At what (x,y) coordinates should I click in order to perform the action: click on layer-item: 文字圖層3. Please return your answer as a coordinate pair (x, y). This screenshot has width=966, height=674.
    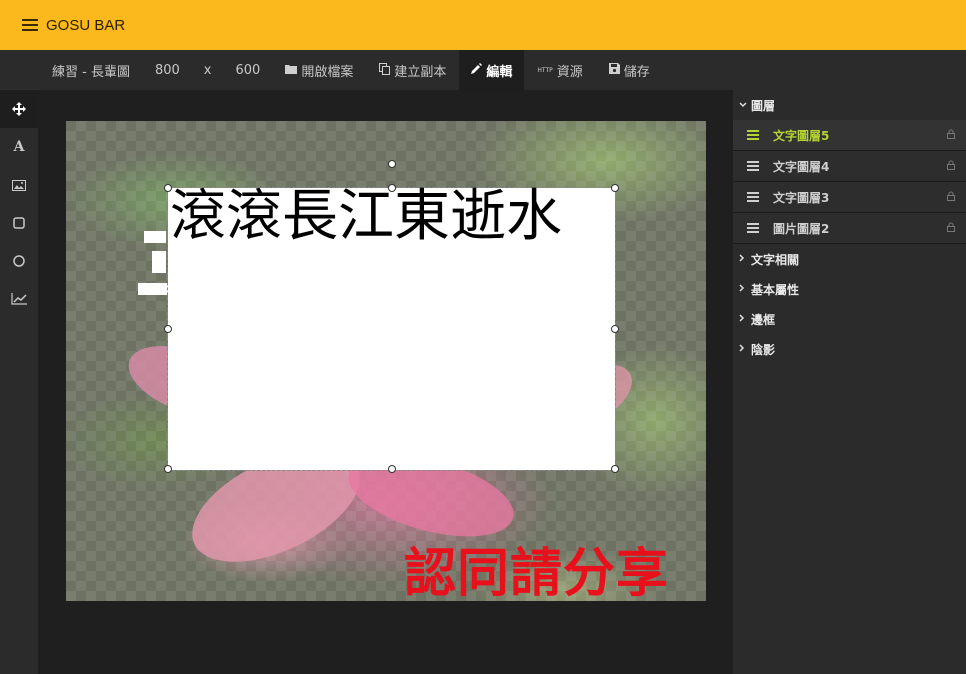
    Looking at the image, I should click on (849, 197).